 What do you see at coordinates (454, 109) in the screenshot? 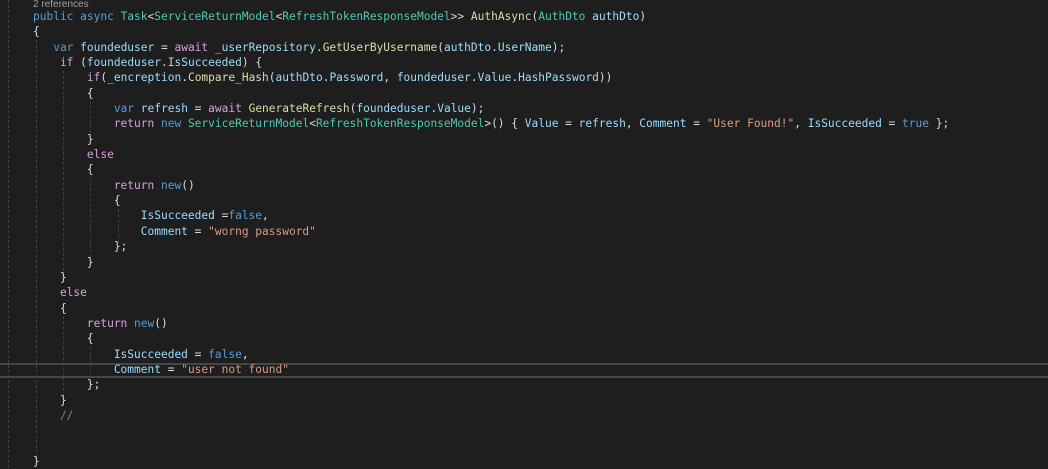
I see `code-token: Value` at bounding box center [454, 109].